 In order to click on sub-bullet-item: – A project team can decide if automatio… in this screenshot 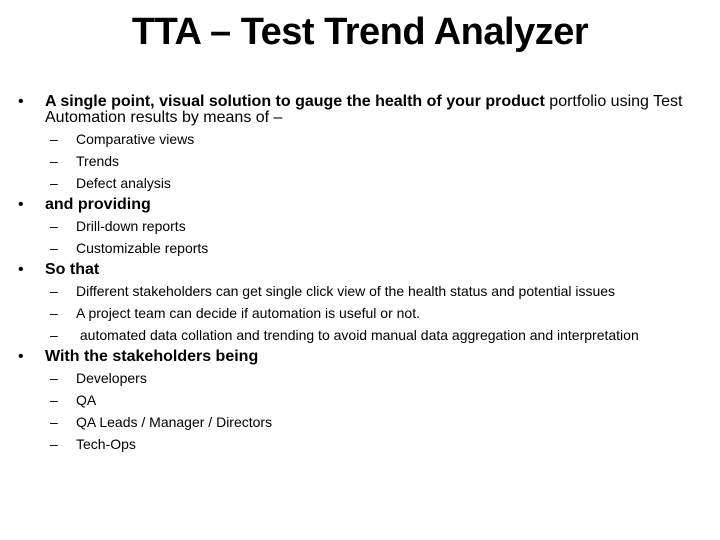, I will do `click(353, 313)`.